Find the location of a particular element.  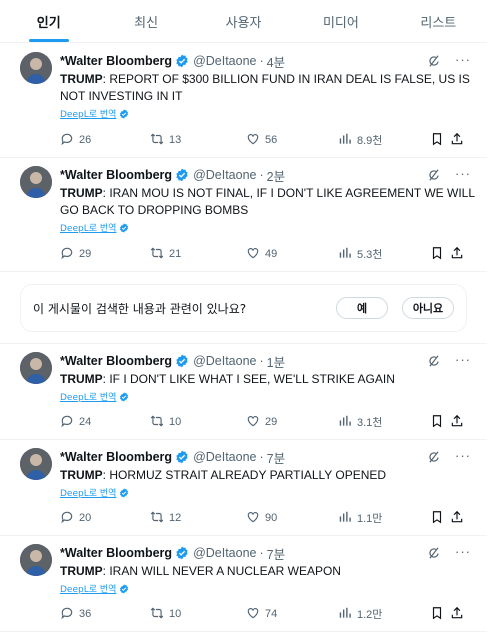

verified-badge-icon is located at coordinates (182, 61).